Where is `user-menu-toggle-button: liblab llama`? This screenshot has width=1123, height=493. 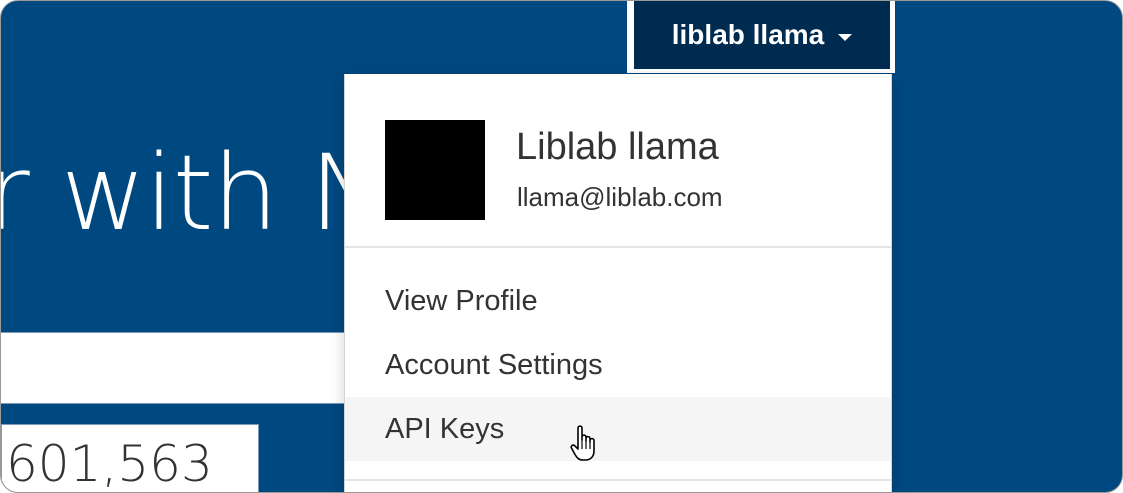
user-menu-toggle-button: liblab llama is located at coordinates (762, 35).